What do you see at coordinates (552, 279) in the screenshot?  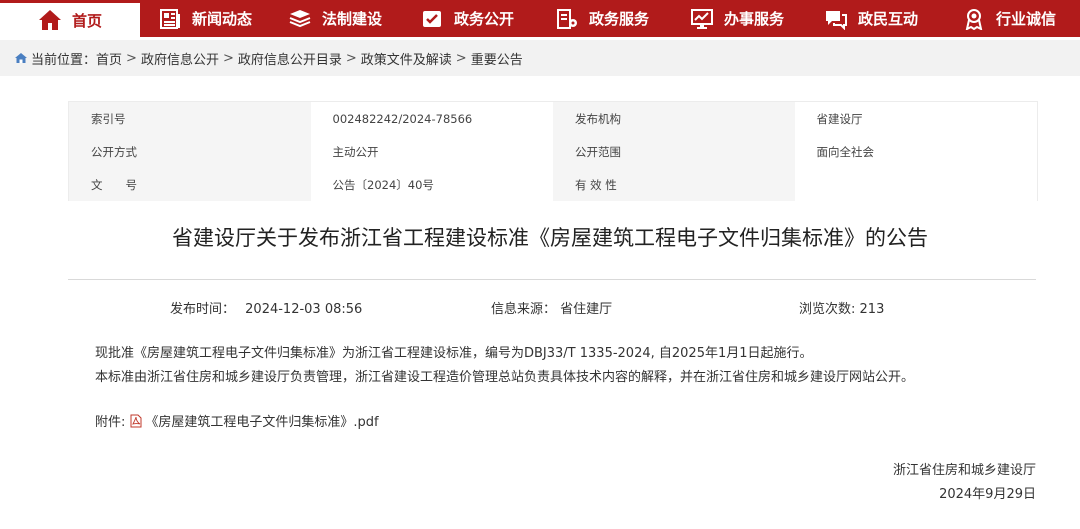 I see `title-divider` at bounding box center [552, 279].